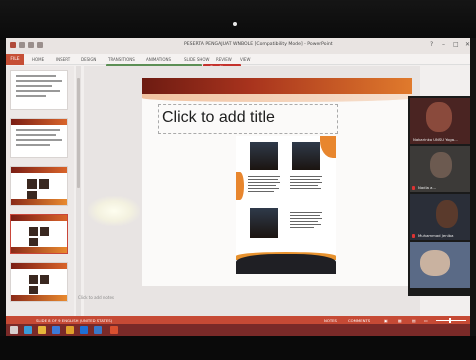 Image resolution: width=476 pixels, height=360 pixels. Describe the element at coordinates (245, 59) in the screenshot. I see `tab-view: VIEW` at that location.